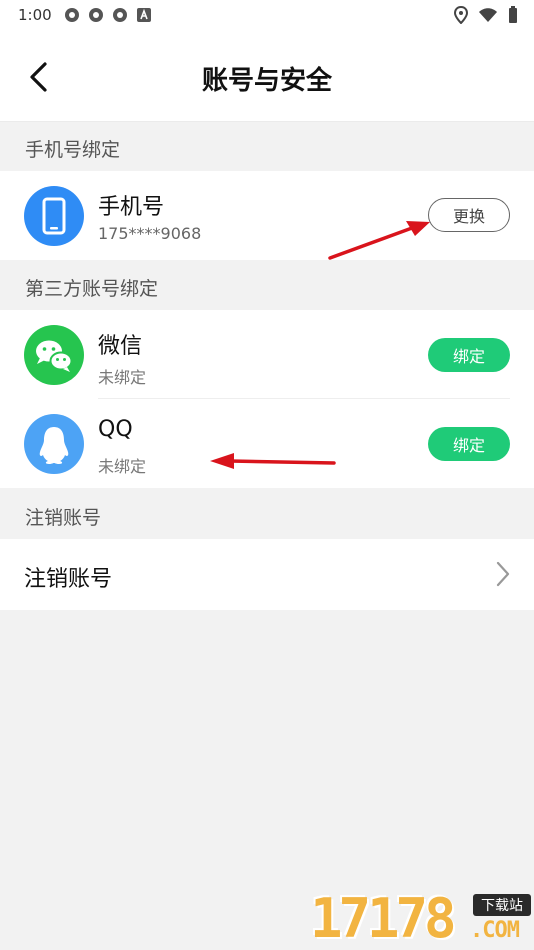  Describe the element at coordinates (502, 905) in the screenshot. I see `watermark-tag: 下载站` at that location.